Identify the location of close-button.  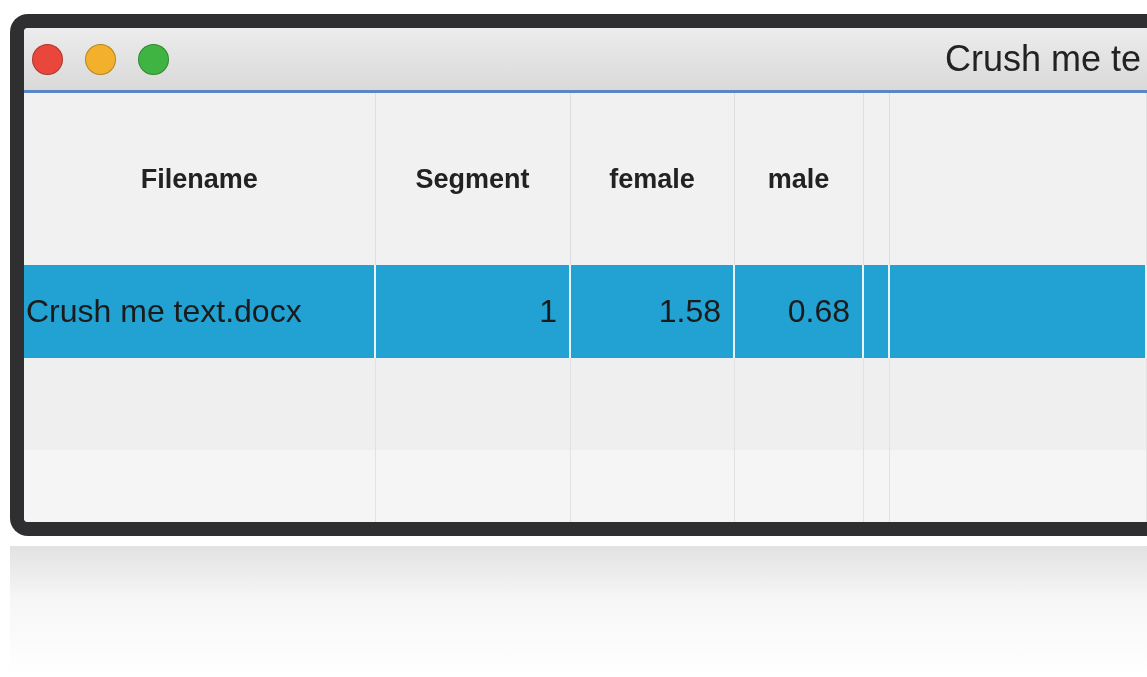
(47, 59).